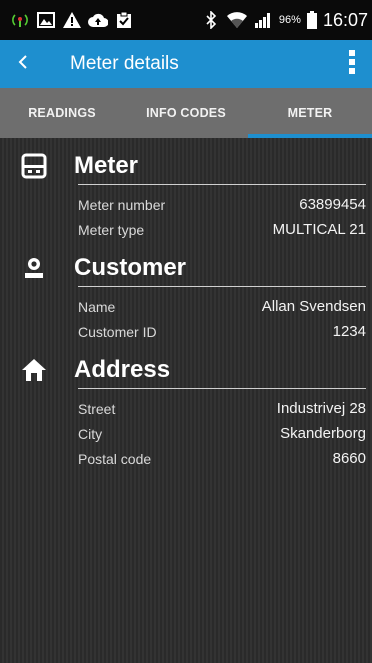 This screenshot has width=372, height=663. I want to click on customer-section-header: Customer, so click(186, 268).